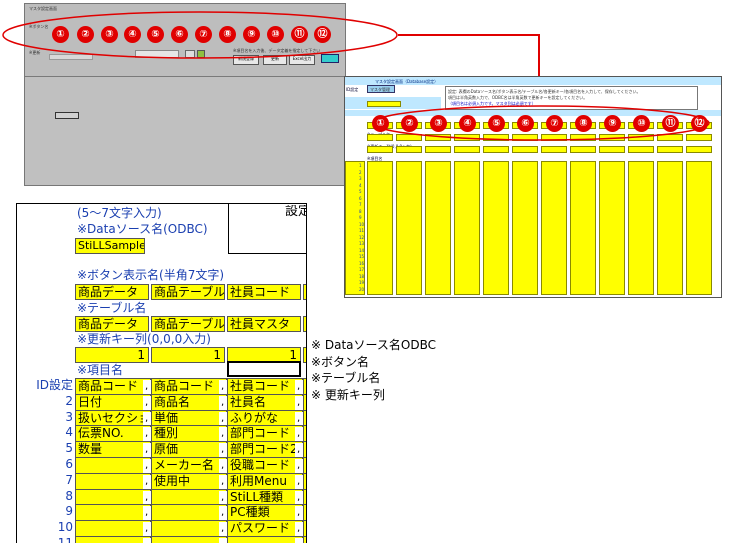 The height and width of the screenshot is (543, 732). I want to click on button-cell-3: 社員コード, so click(264, 292).